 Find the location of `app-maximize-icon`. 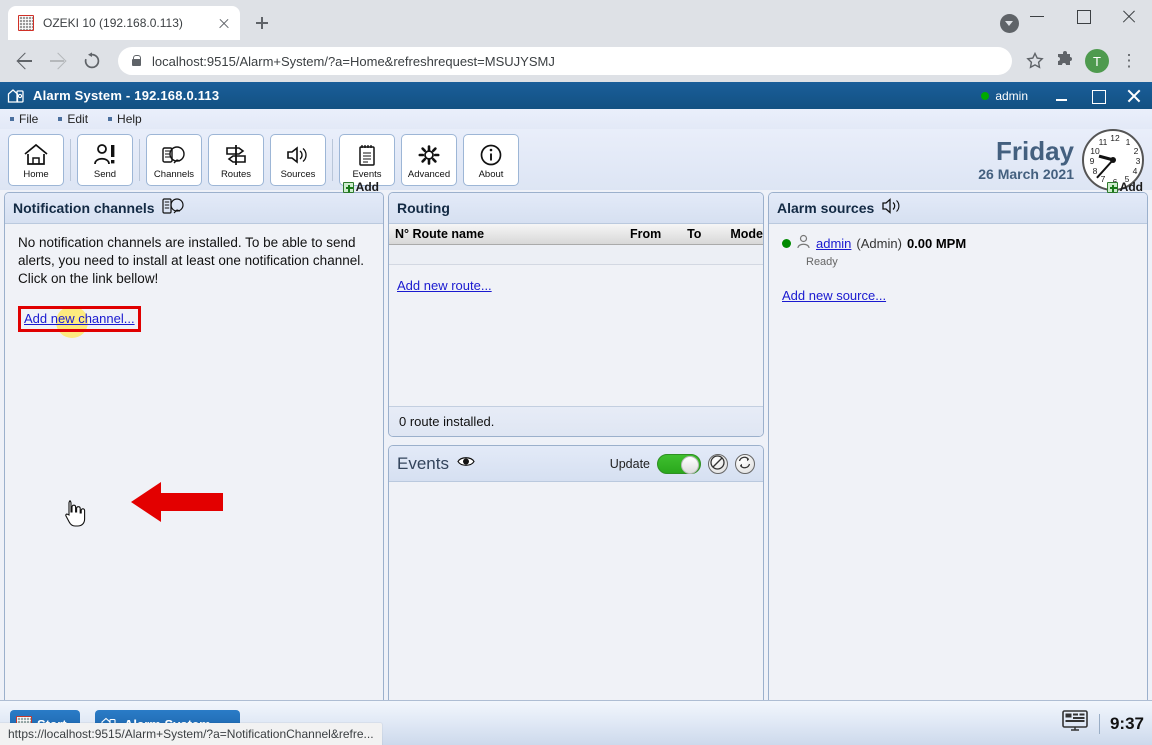

app-maximize-icon is located at coordinates (1098, 95).